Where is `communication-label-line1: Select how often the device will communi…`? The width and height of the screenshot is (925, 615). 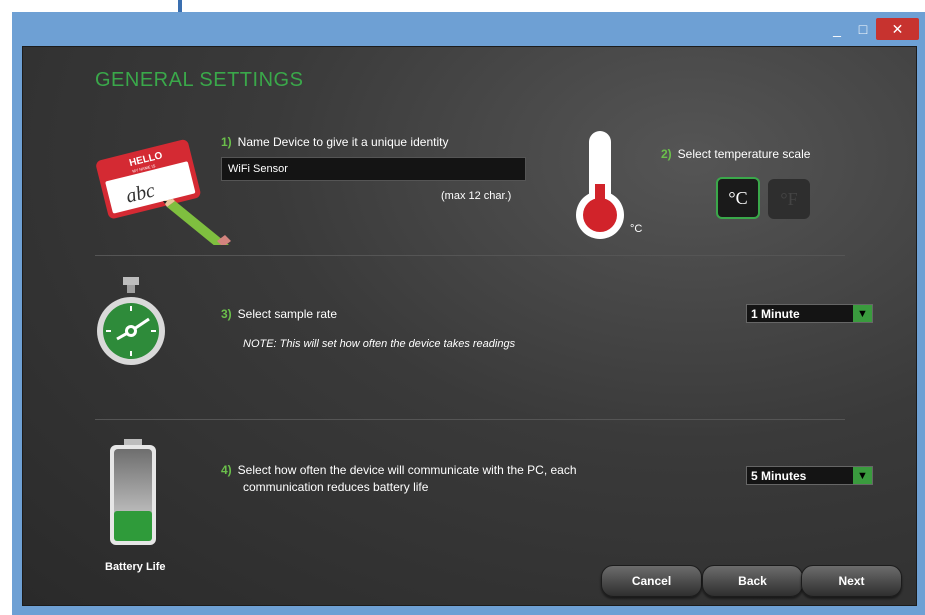 communication-label-line1: Select how often the device will communi… is located at coordinates (407, 470).